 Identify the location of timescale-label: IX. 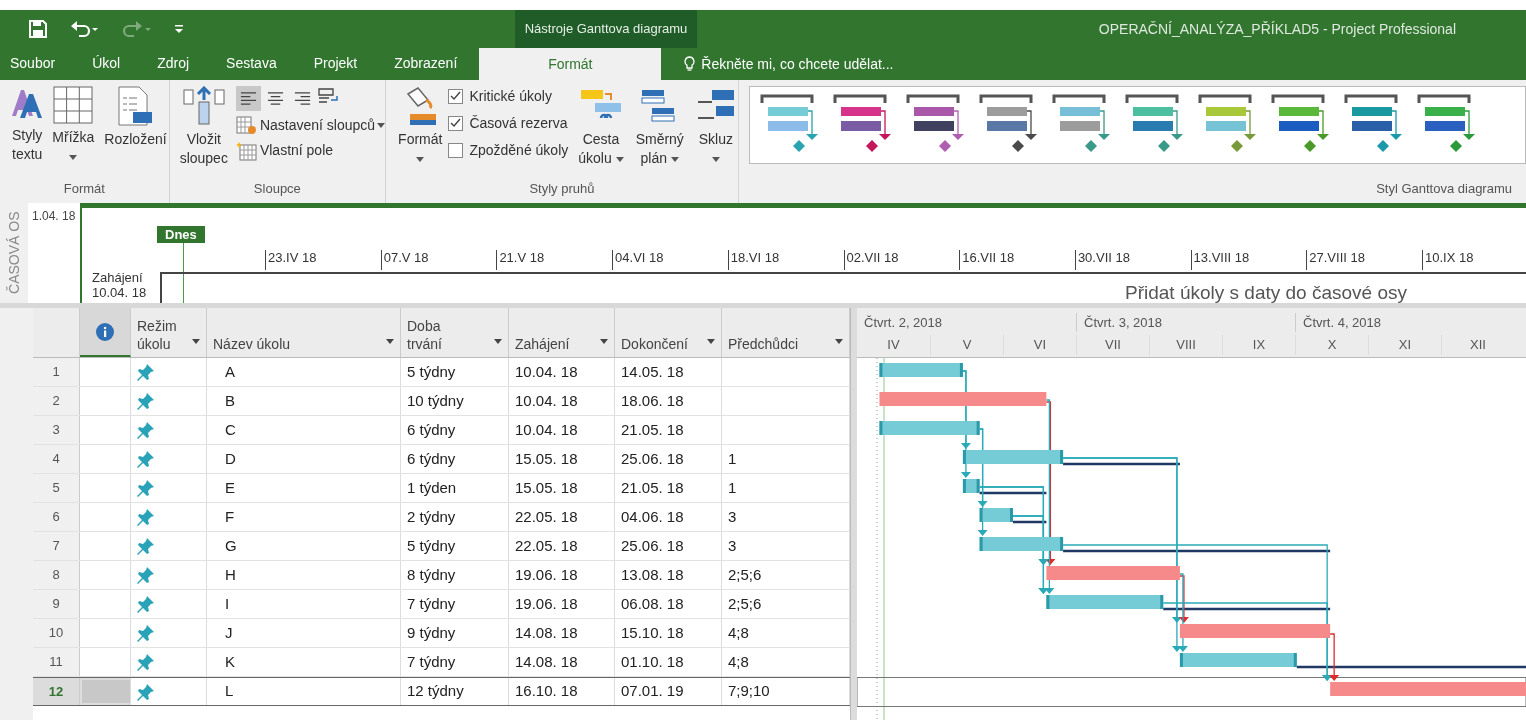
(1258, 345).